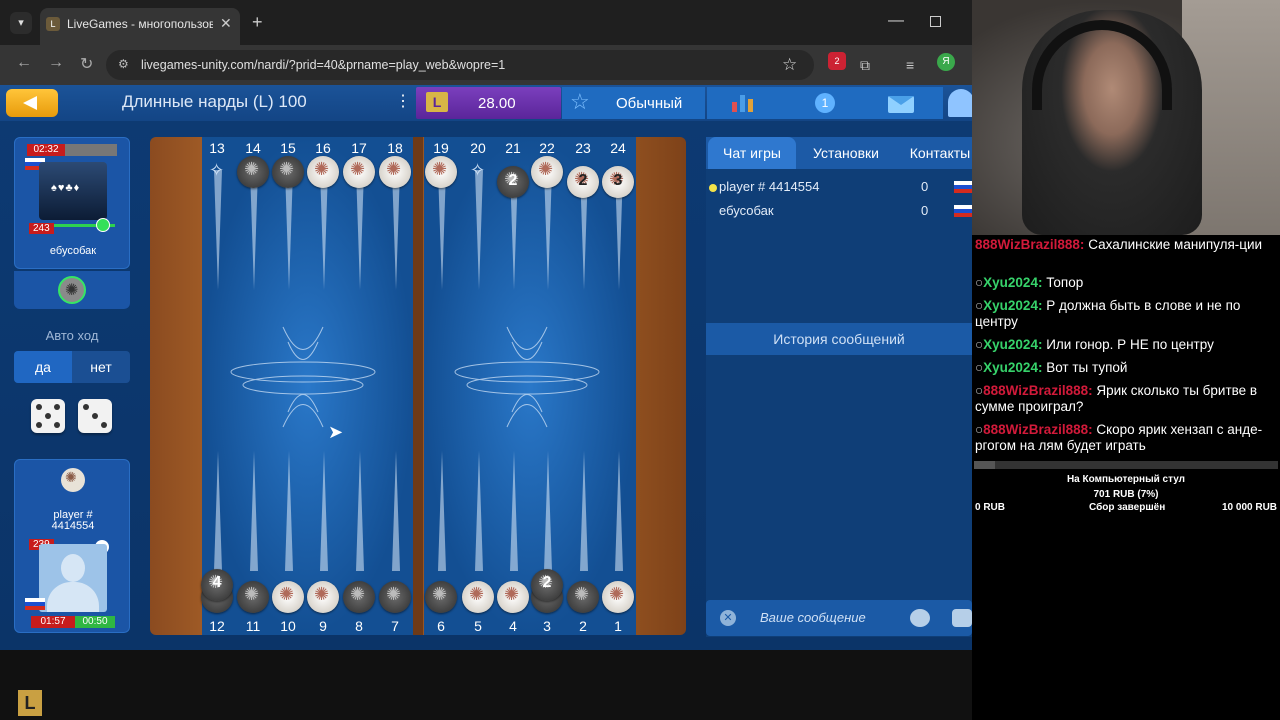 Image resolution: width=1280 pixels, height=720 pixels. What do you see at coordinates (403, 101) in the screenshot?
I see `more-menu-icon: ⋮` at bounding box center [403, 101].